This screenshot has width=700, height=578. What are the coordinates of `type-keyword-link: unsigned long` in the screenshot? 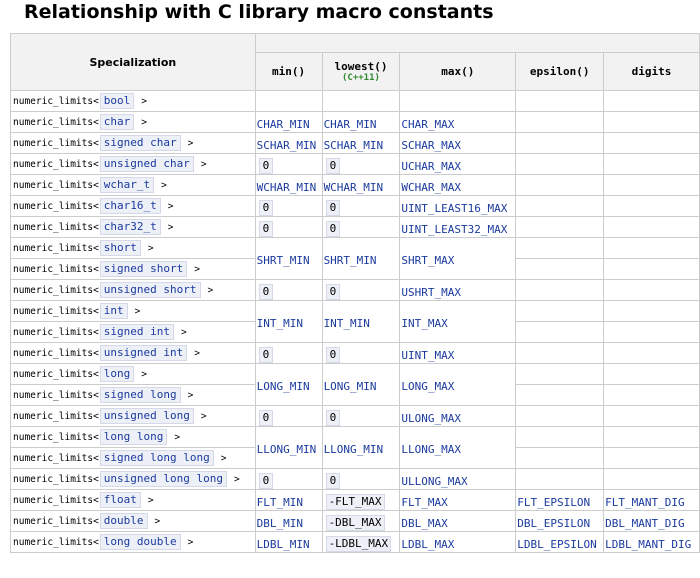 It's located at (146, 416).